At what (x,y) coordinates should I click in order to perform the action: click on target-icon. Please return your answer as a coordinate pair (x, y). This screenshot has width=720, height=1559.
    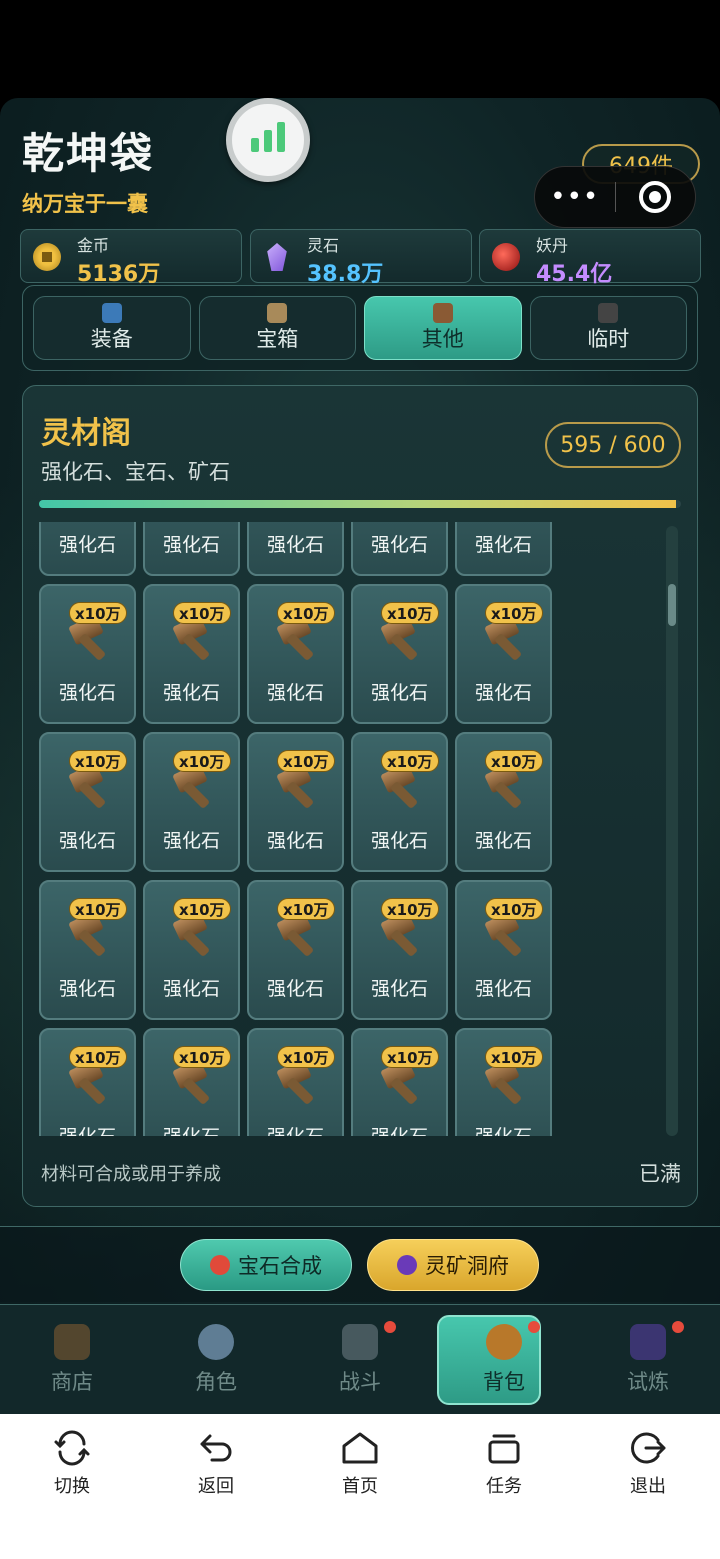
    Looking at the image, I should click on (656, 197).